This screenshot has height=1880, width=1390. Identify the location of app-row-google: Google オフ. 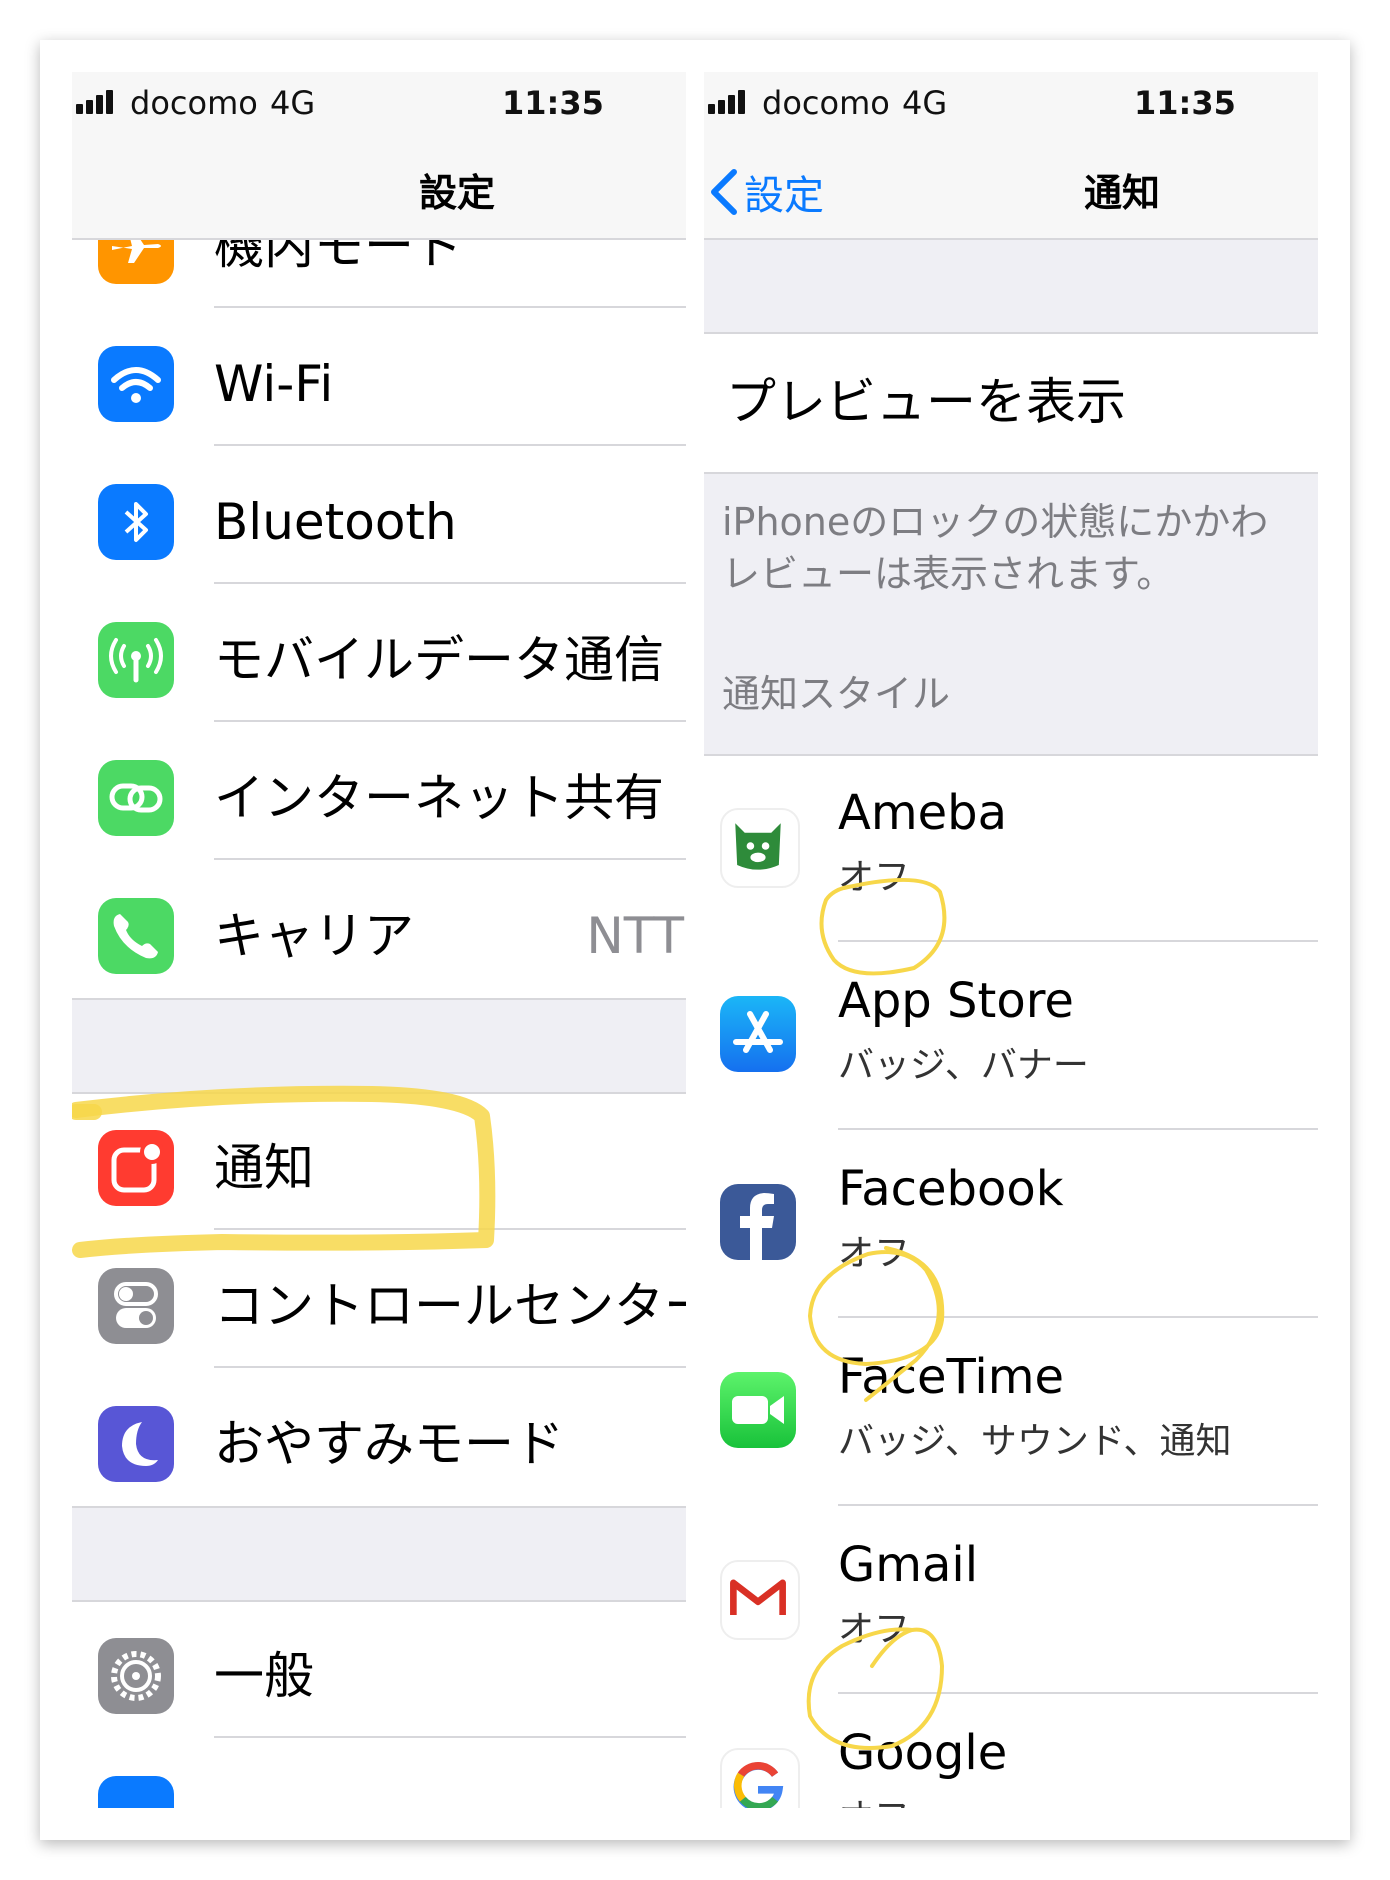
(1011, 1751).